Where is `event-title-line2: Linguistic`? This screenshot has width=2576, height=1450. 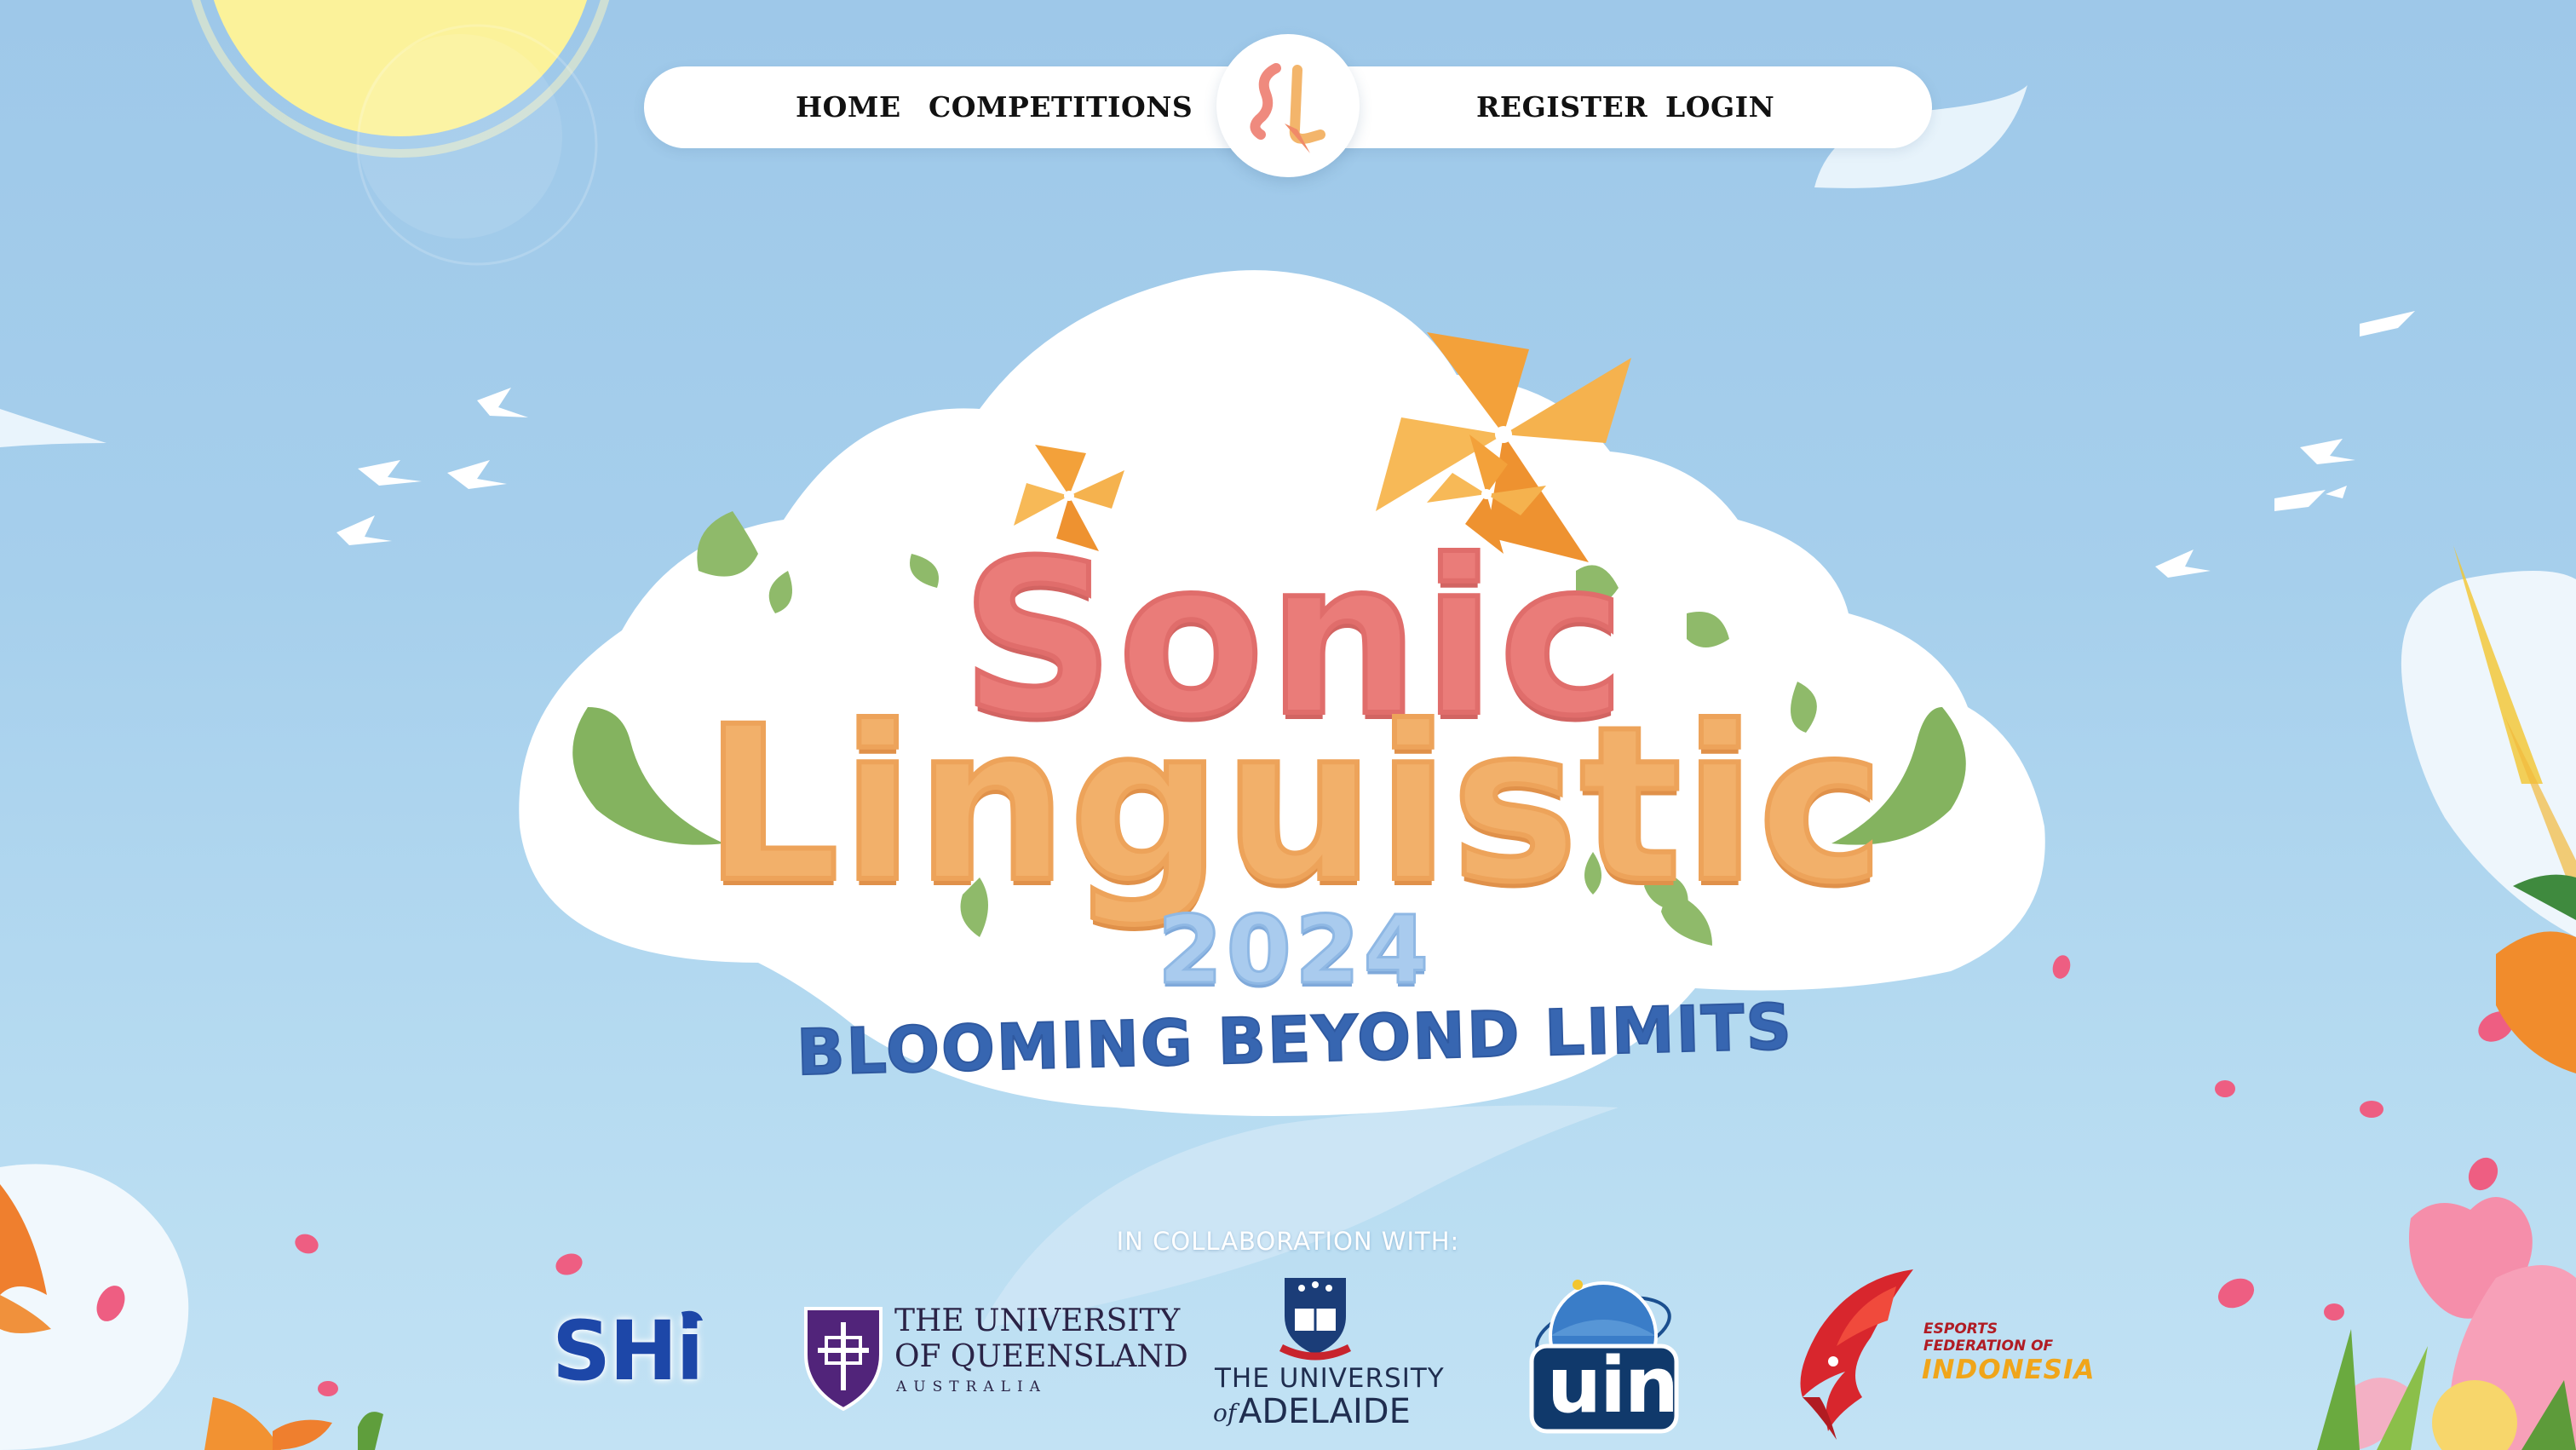 event-title-line2: Linguistic is located at coordinates (1294, 805).